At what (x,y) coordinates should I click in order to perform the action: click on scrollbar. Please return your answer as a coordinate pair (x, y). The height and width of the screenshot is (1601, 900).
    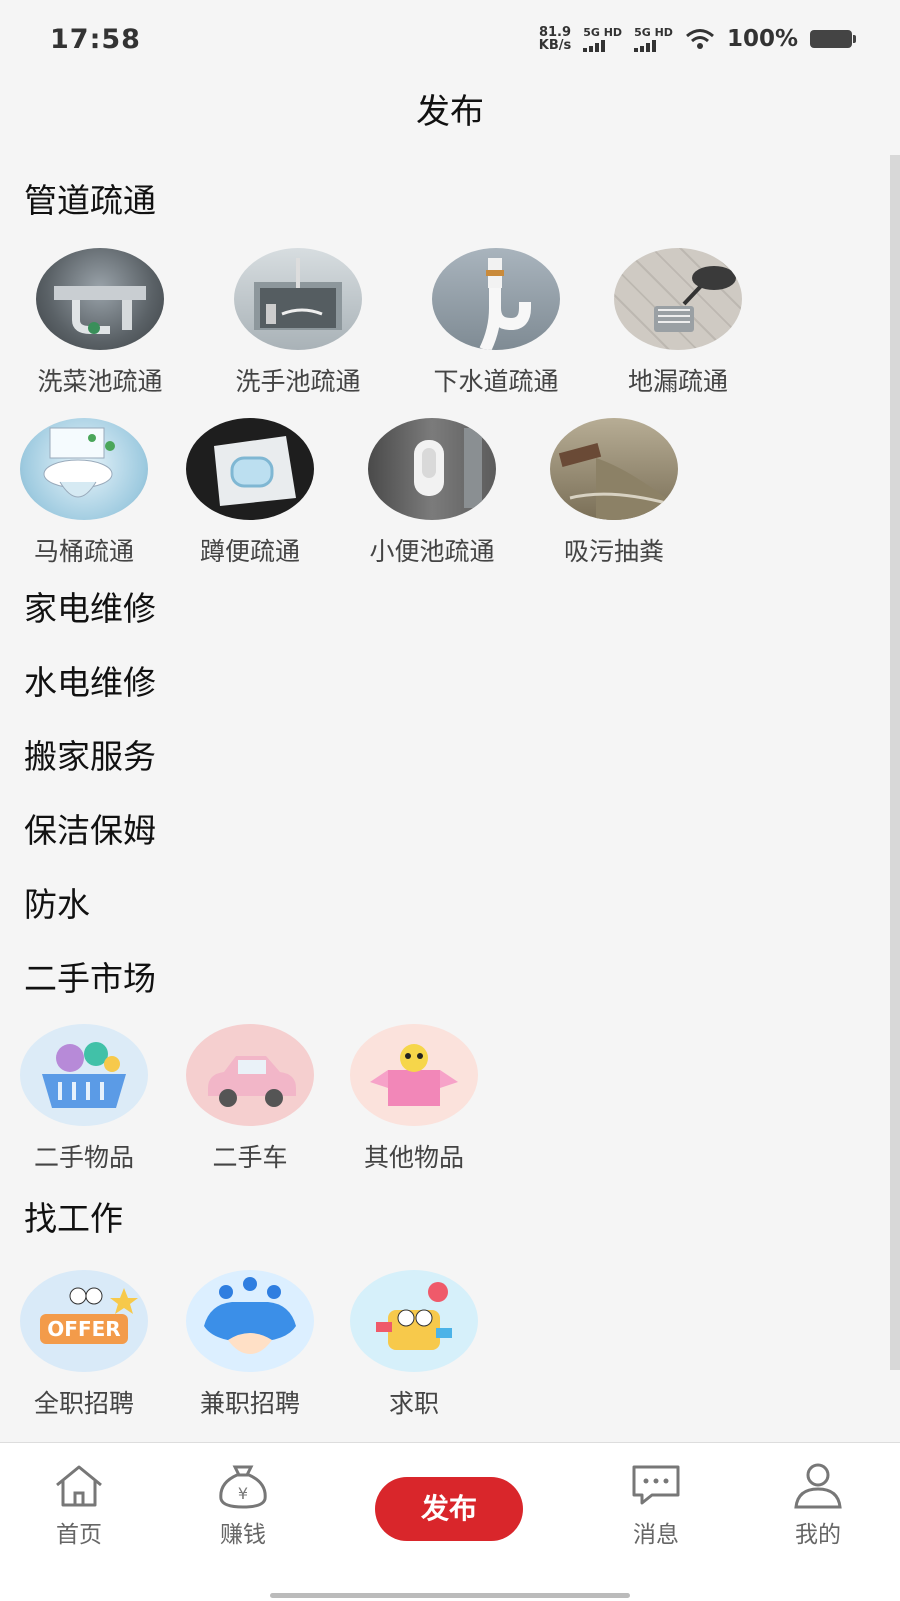
    Looking at the image, I should click on (895, 762).